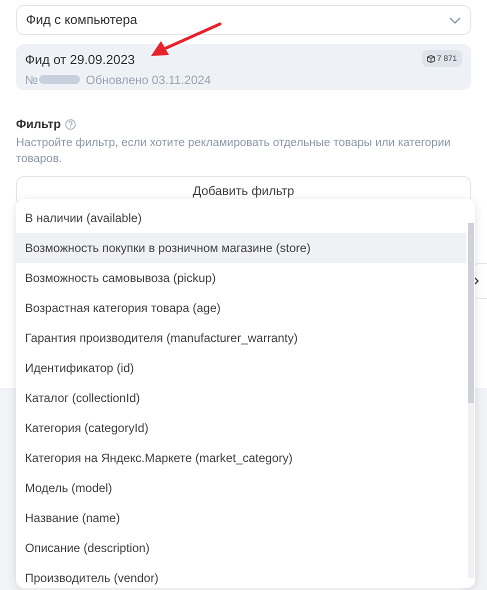 Image resolution: width=487 pixels, height=590 pixels. I want to click on feed-title: Фид от 29.09.2023, so click(80, 60).